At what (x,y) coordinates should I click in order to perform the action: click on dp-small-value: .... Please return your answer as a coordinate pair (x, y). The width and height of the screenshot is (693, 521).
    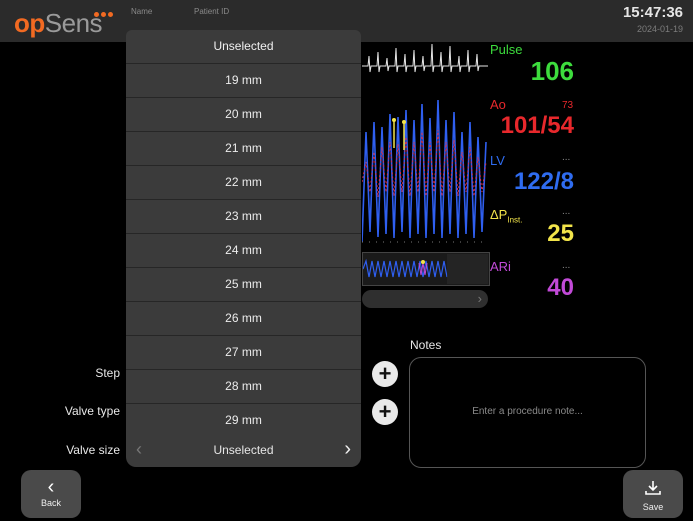
    Looking at the image, I should click on (566, 211).